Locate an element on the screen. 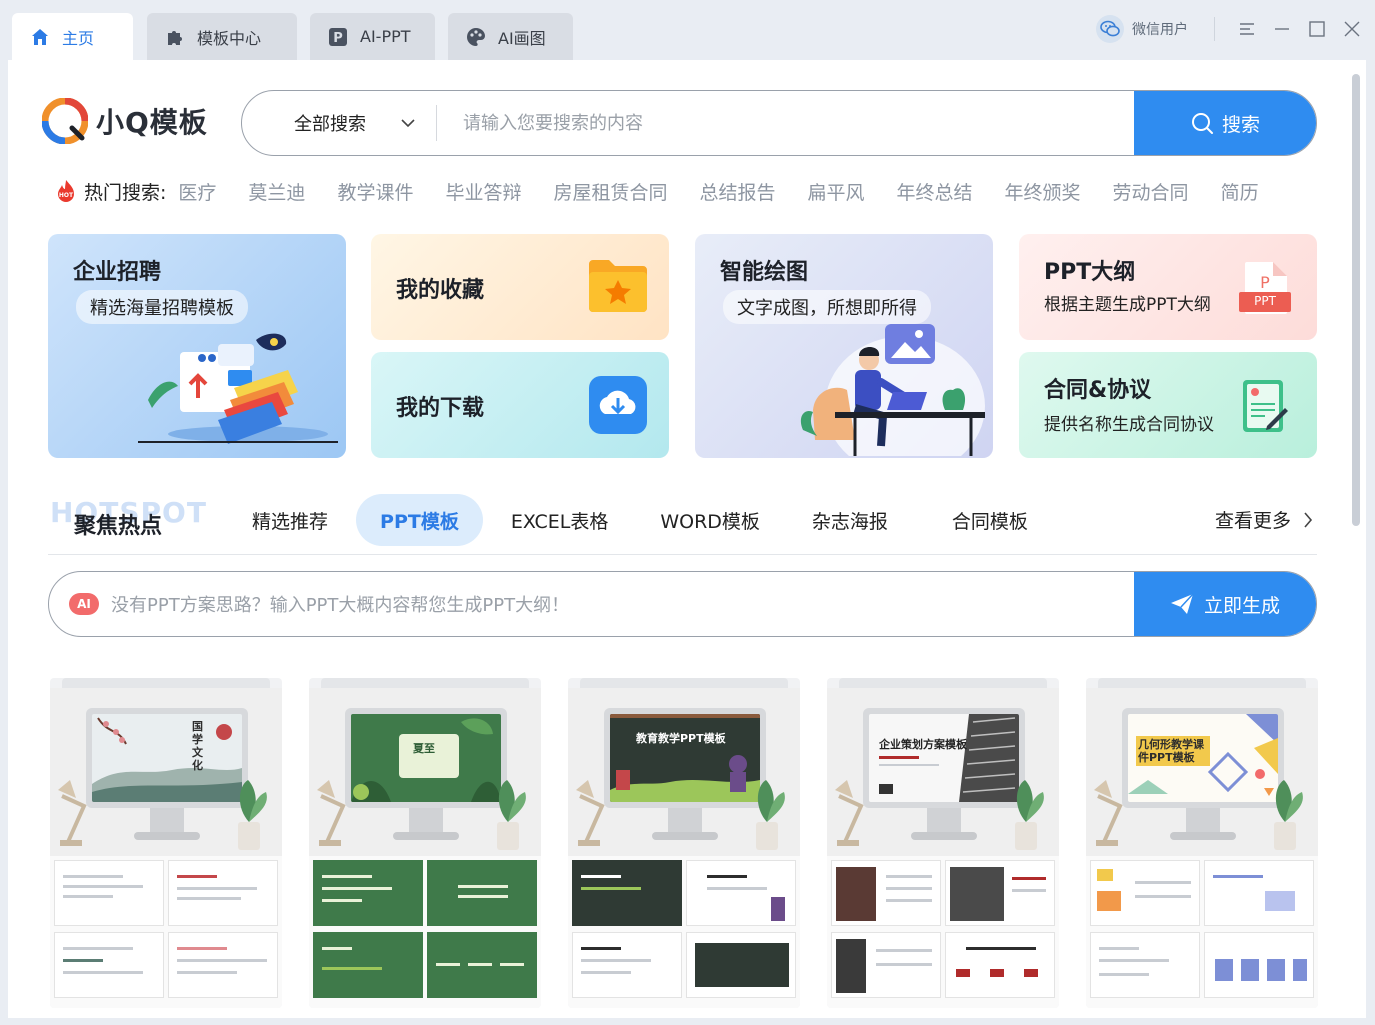  hot-keyword: 扁平风 is located at coordinates (836, 191).